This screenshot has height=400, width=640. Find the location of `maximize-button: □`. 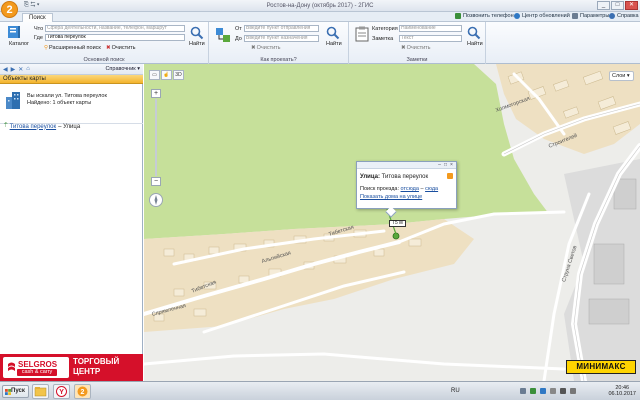

maximize-button: □ is located at coordinates (617, 5).